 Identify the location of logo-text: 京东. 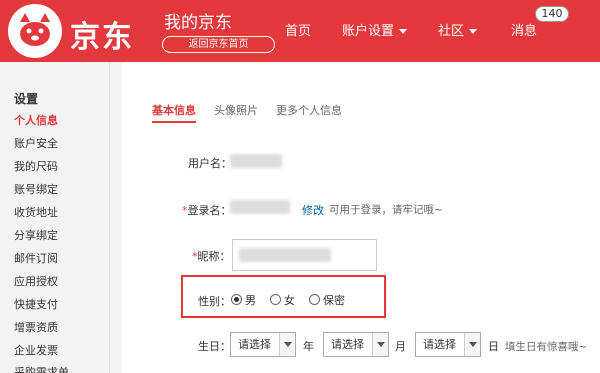
(102, 37).